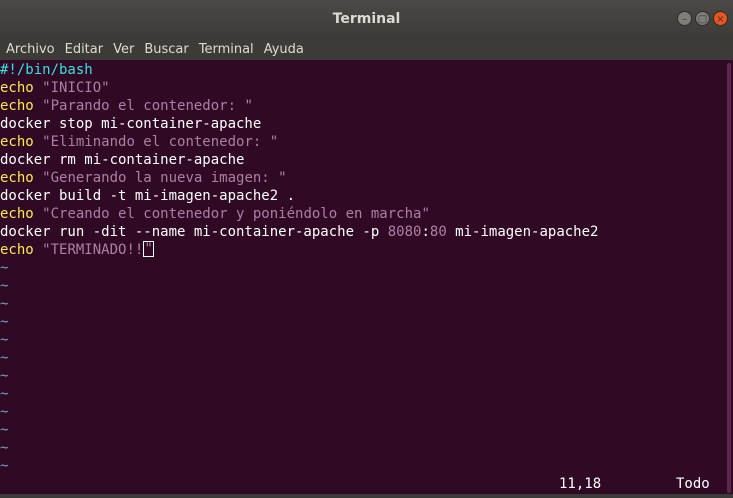  What do you see at coordinates (362, 196) in the screenshot?
I see `code-line: docker build -t mi-imagen-apache2 .` at bounding box center [362, 196].